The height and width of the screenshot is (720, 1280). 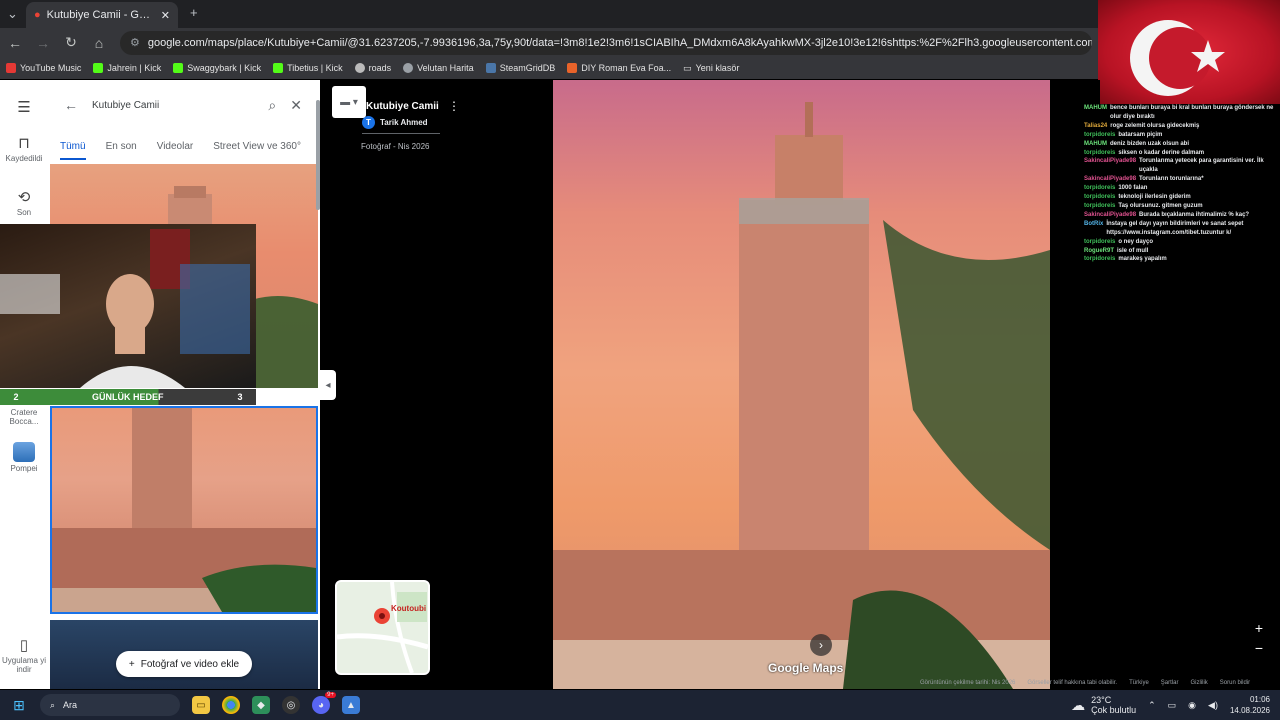 I want to click on chat-text: Taş olursunuz. gitmen guzum, so click(x=1160, y=205).